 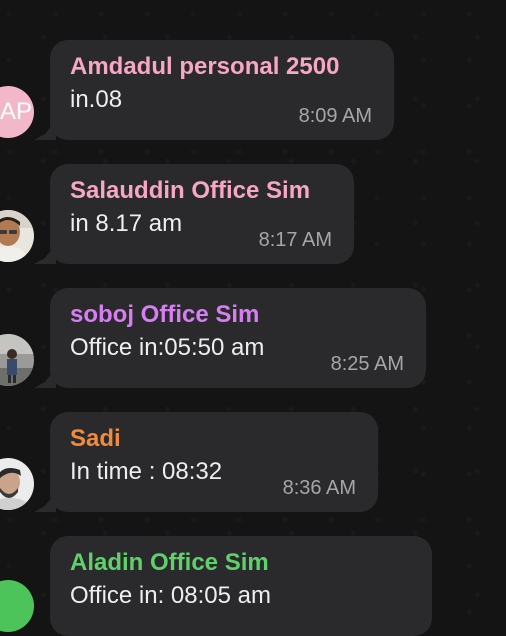 What do you see at coordinates (214, 462) in the screenshot?
I see `message-bubble: Sadi In time : 08:32 8:36 AM` at bounding box center [214, 462].